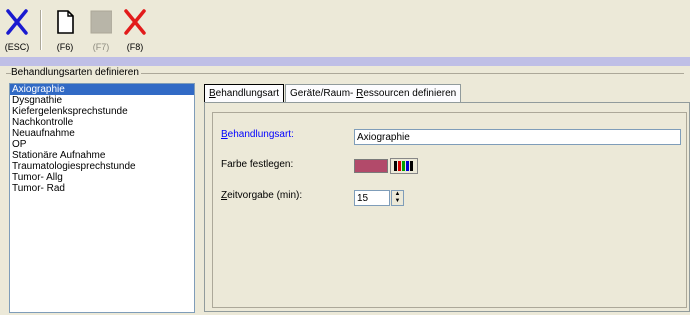 The height and width of the screenshot is (315, 690). Describe the element at coordinates (257, 134) in the screenshot. I see `behandlungsart-label: Behandlungsart:` at that location.